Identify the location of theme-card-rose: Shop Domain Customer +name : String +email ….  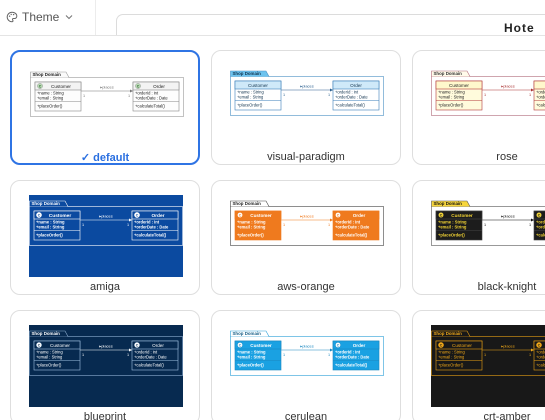
(478, 107).